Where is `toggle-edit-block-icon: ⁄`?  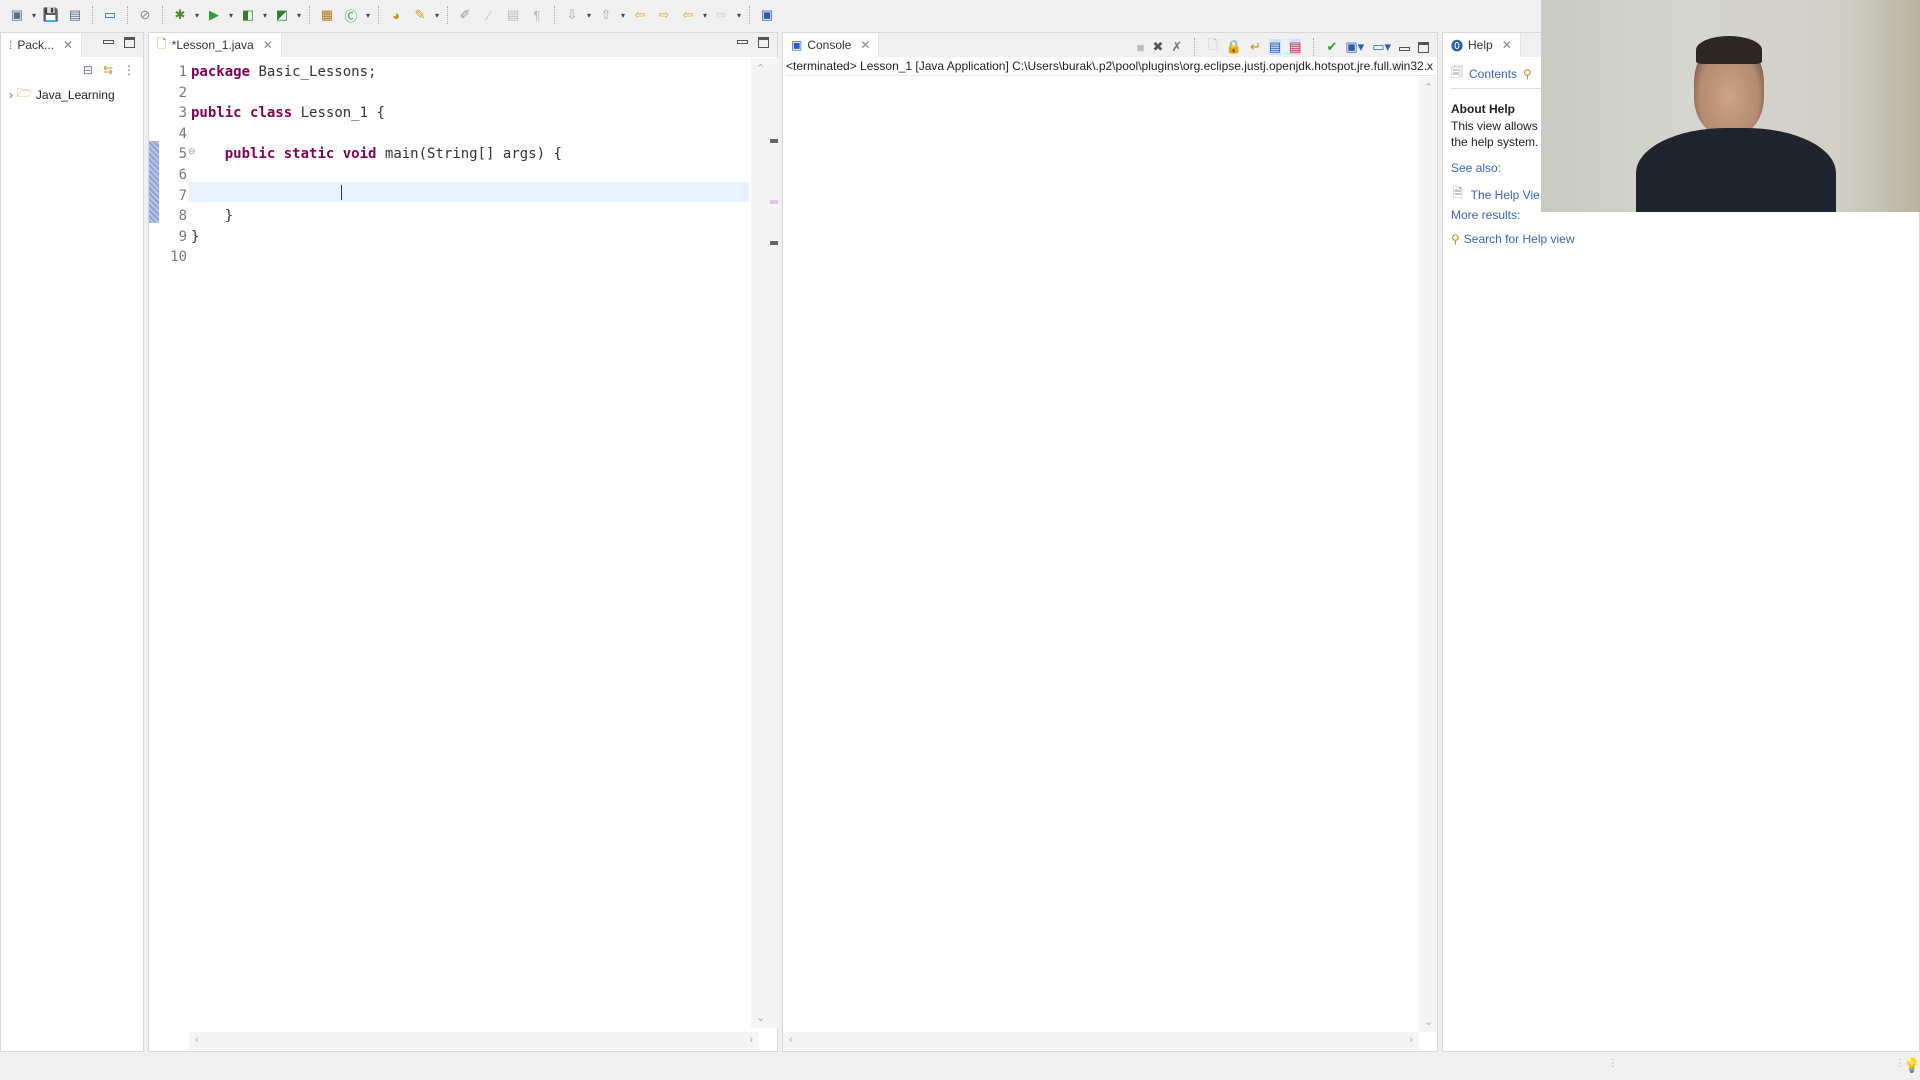 toggle-edit-block-icon: ⁄ is located at coordinates (489, 15).